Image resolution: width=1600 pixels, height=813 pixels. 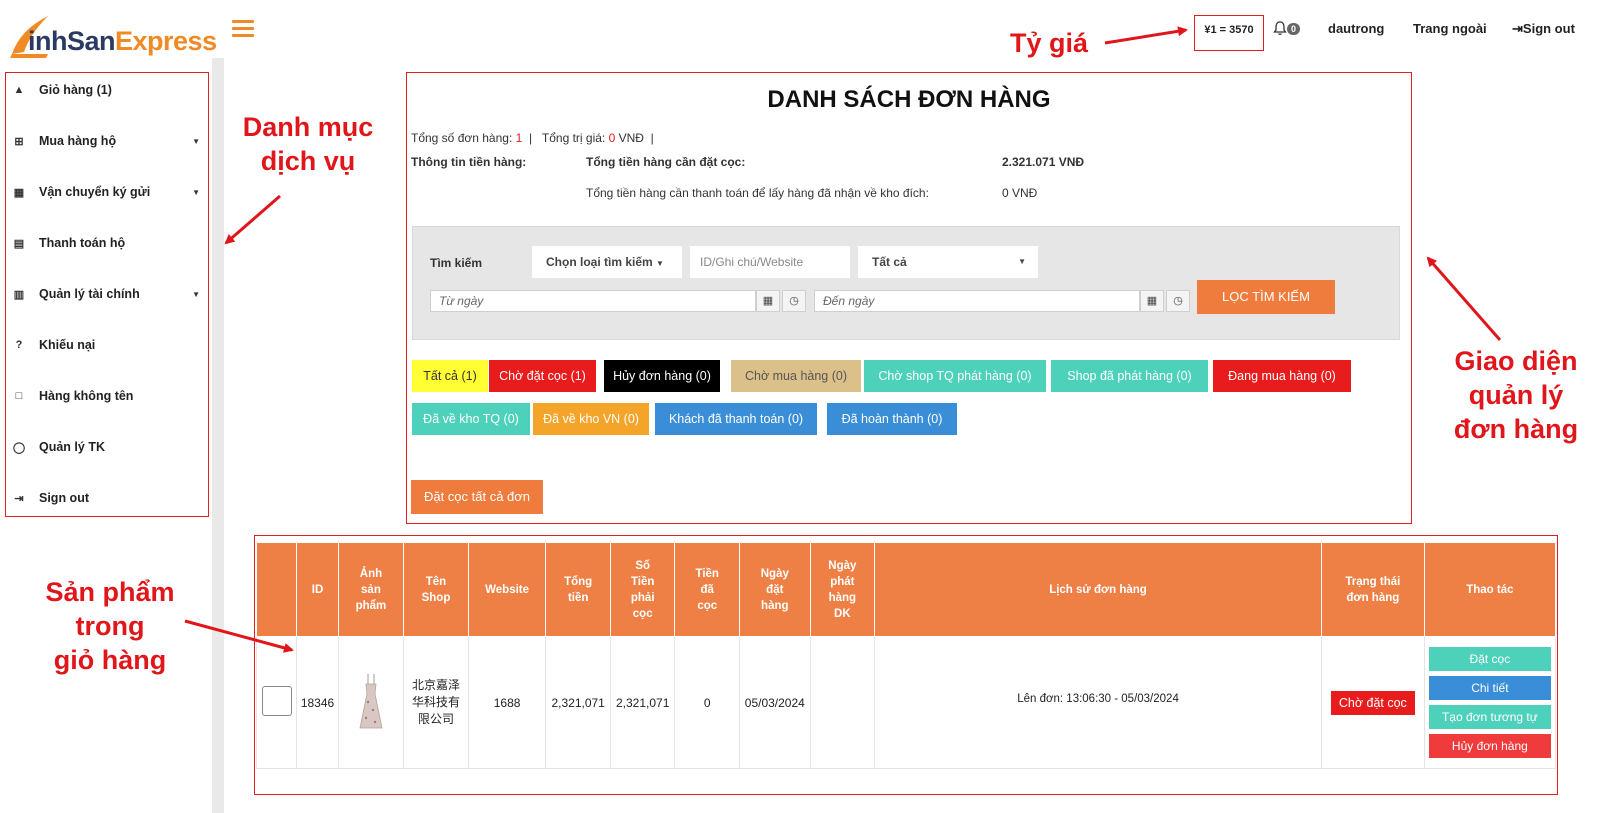 I want to click on product-dress-image, so click(x=371, y=701).